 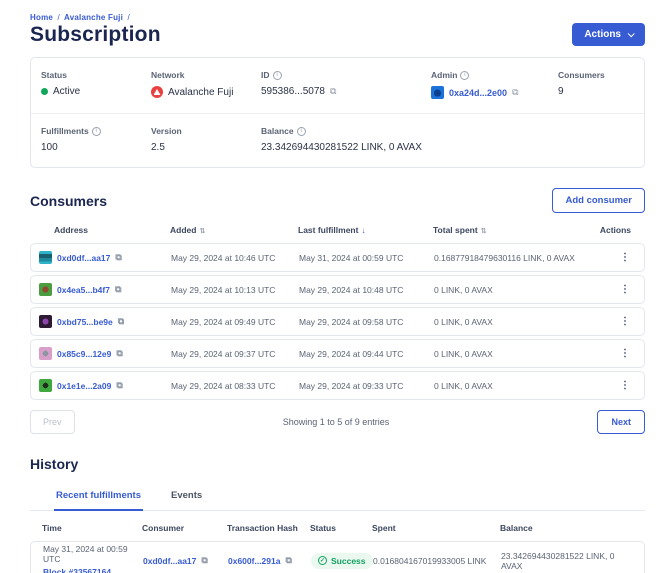 I want to click on consumer-address-link: 0xbd75...be9e, so click(x=85, y=322).